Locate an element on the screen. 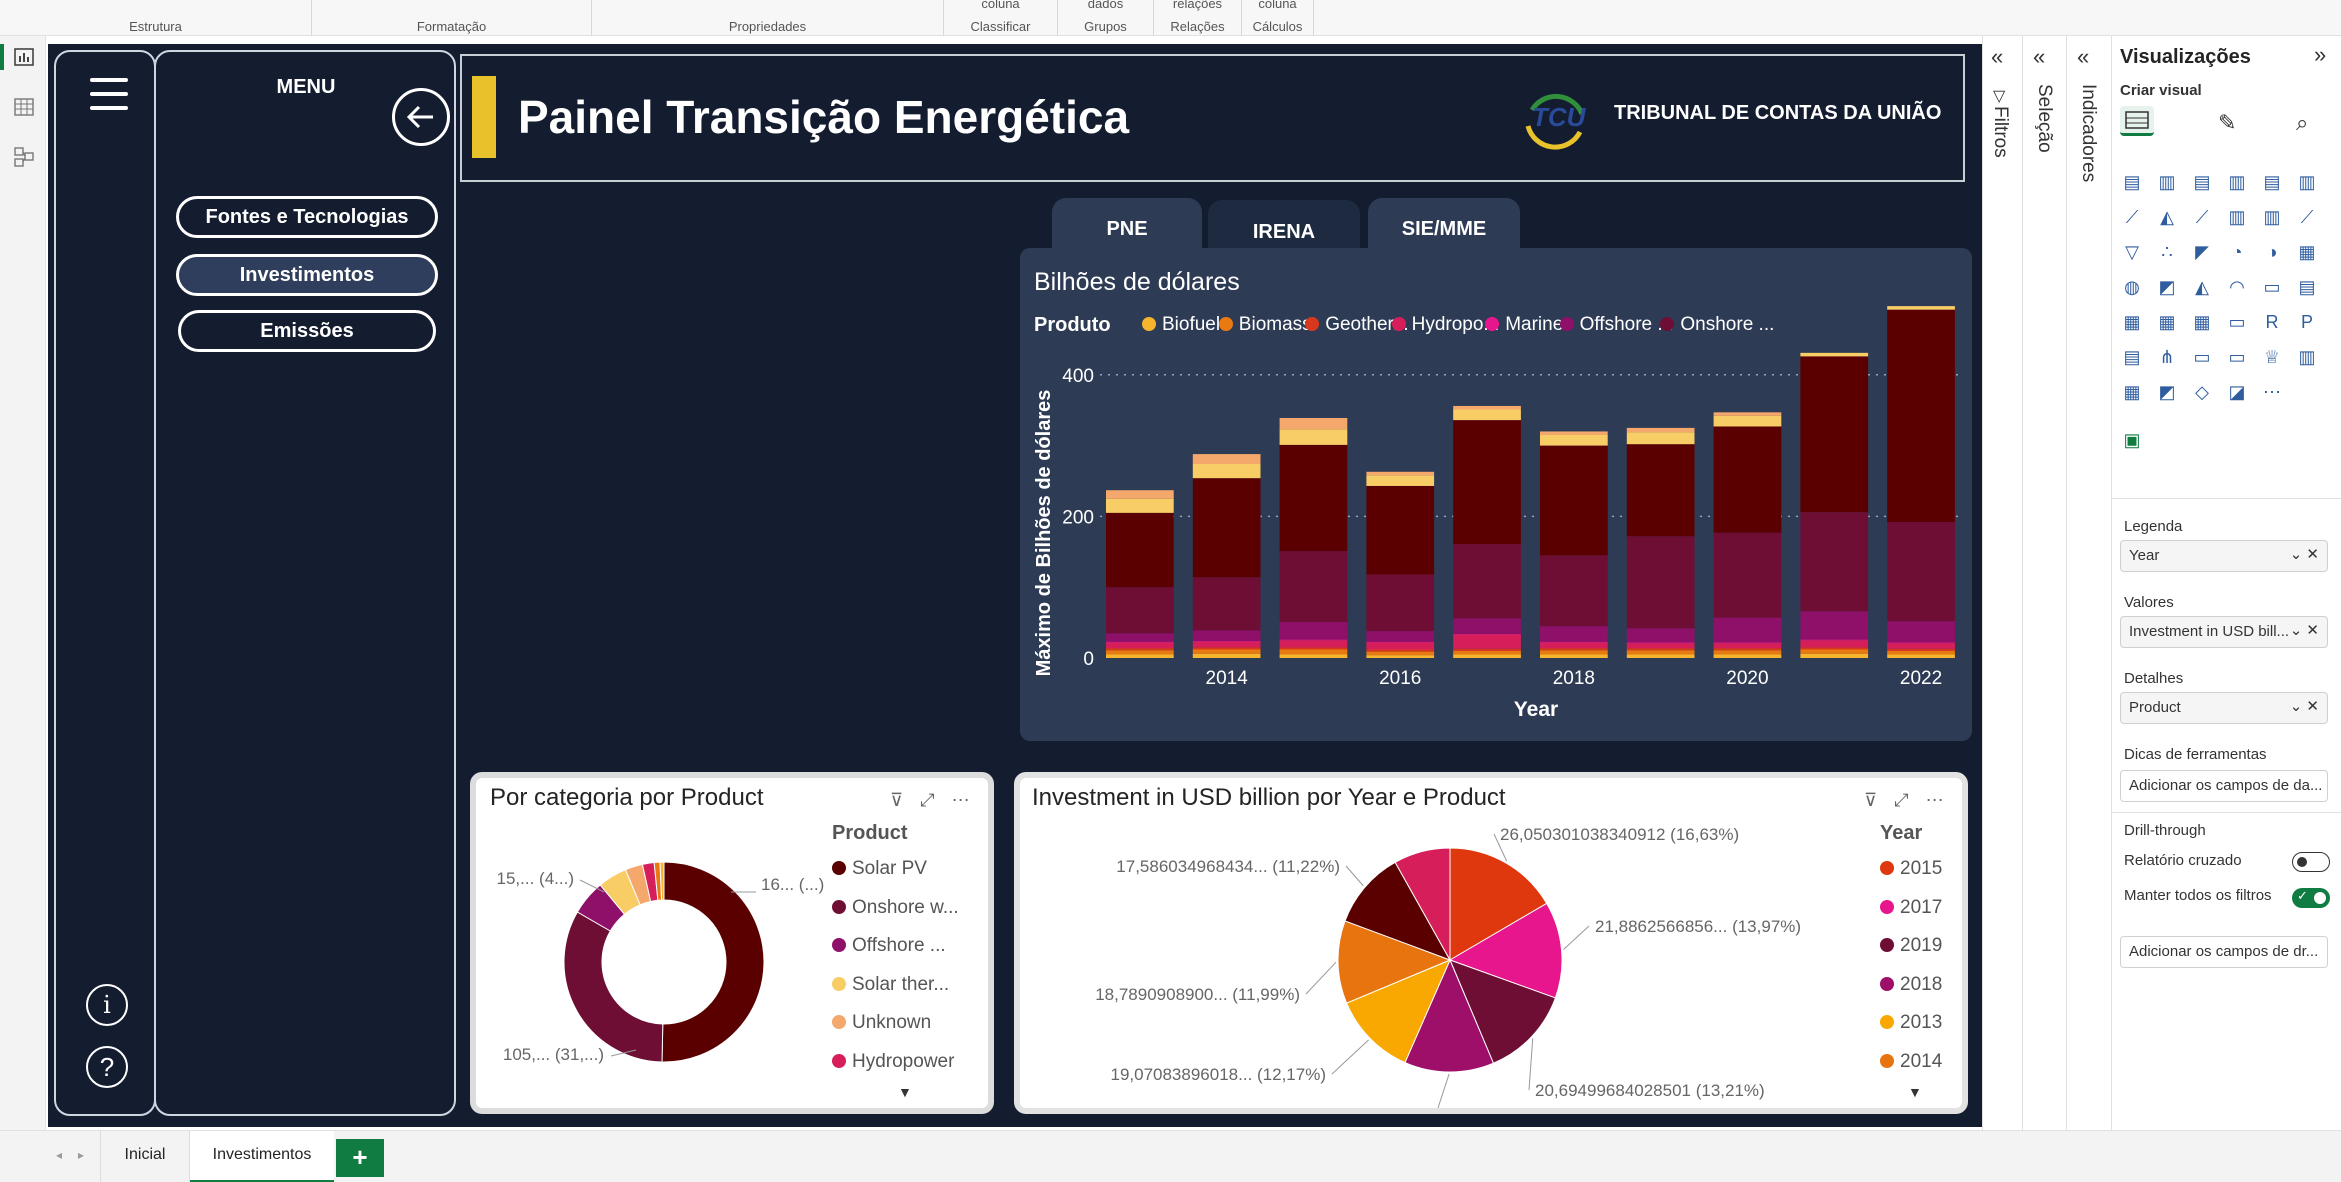 This screenshot has width=2341, height=1182. pie-legend-item: 2019 is located at coordinates (1911, 946).